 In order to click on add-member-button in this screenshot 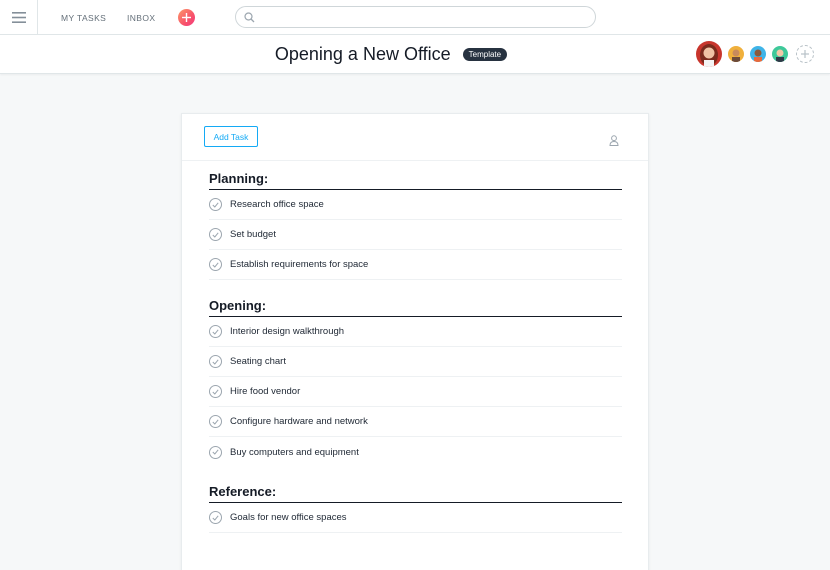, I will do `click(805, 54)`.